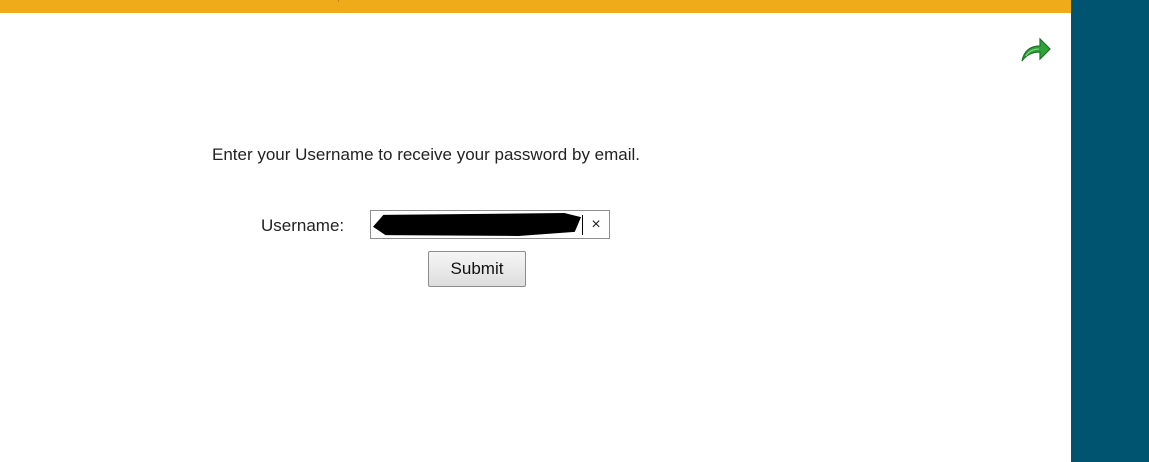 The width and height of the screenshot is (1149, 462). What do you see at coordinates (1110, 231) in the screenshot?
I see `right-sidebar-panel` at bounding box center [1110, 231].